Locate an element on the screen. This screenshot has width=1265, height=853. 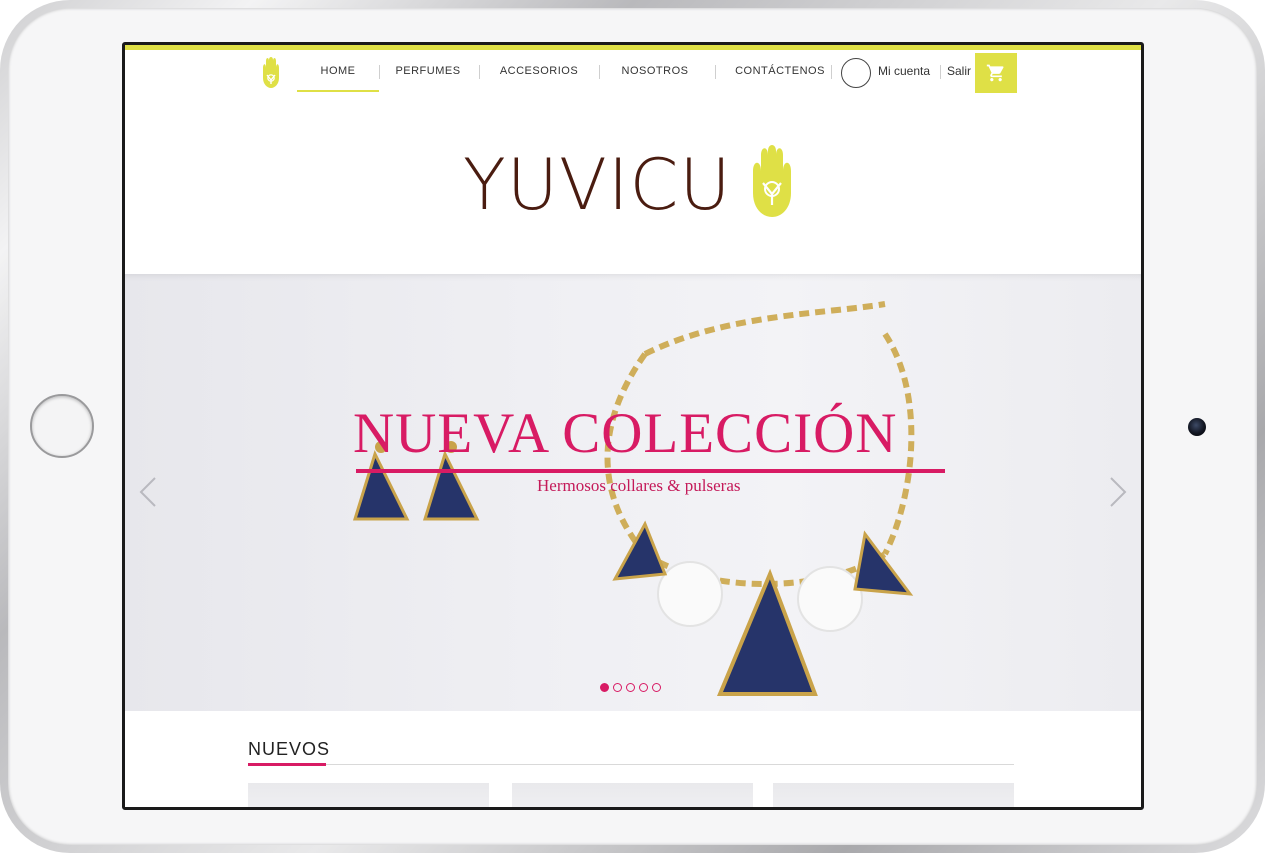
section-divider is located at coordinates (631, 764).